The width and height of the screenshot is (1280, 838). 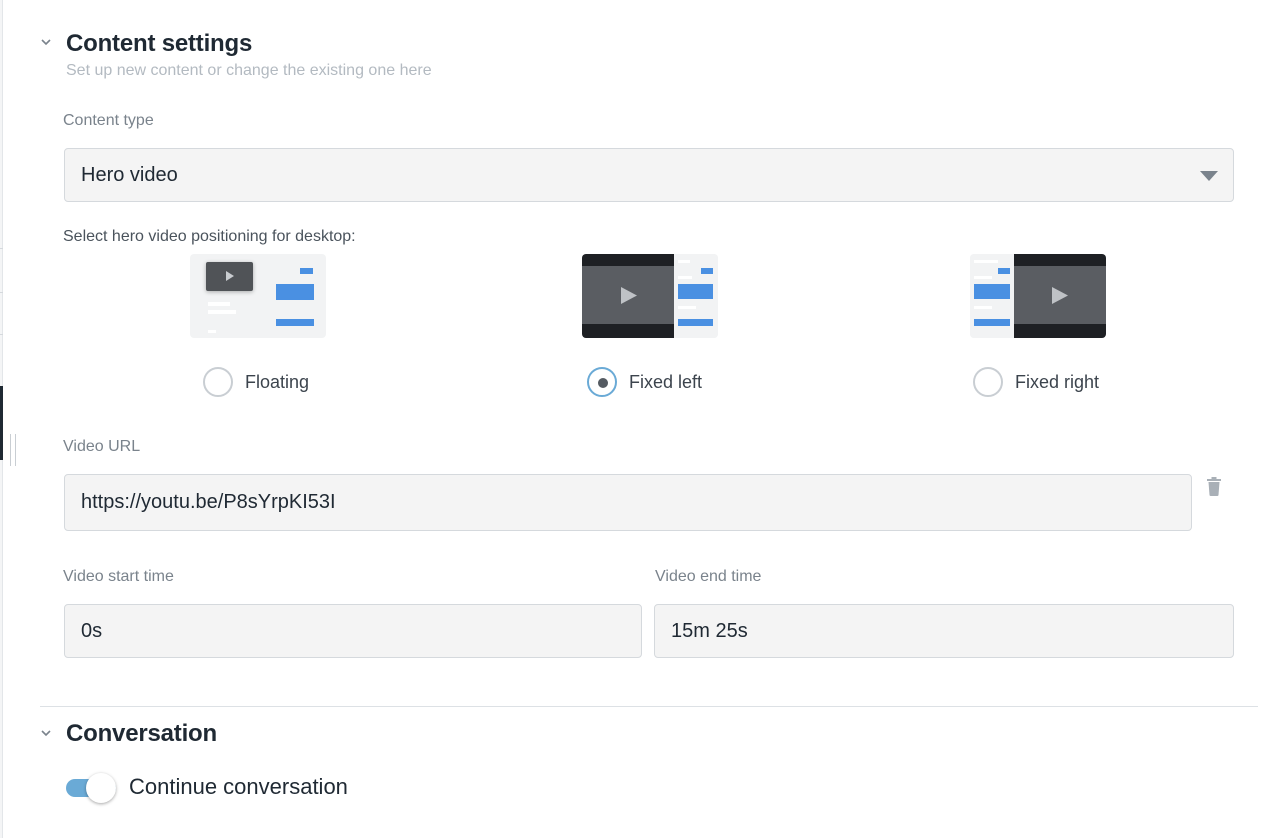 What do you see at coordinates (1057, 381) in the screenshot?
I see `radio-fixed-right-label: Fixed right` at bounding box center [1057, 381].